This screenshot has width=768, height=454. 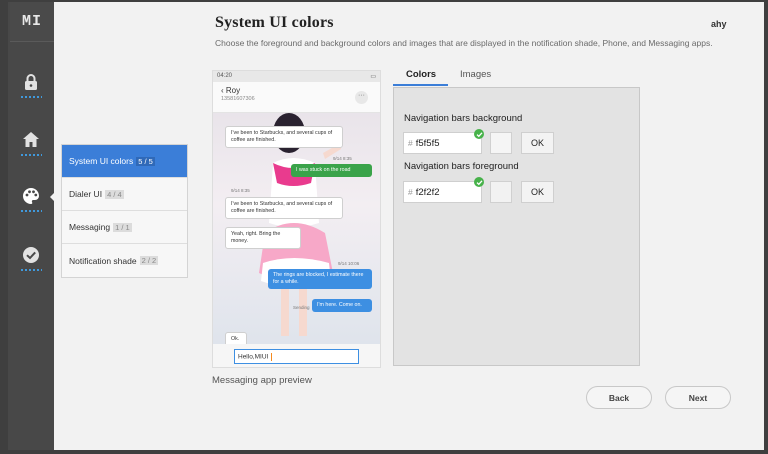 What do you see at coordinates (420, 85) in the screenshot?
I see `active-tab-indicator` at bounding box center [420, 85].